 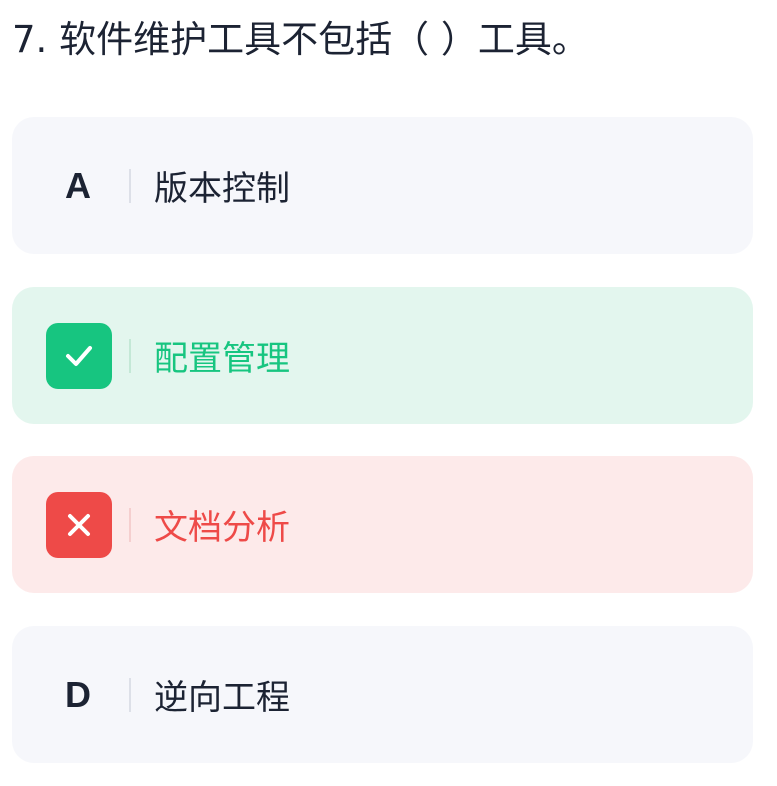 I want to click on close-icon, so click(x=79, y=525).